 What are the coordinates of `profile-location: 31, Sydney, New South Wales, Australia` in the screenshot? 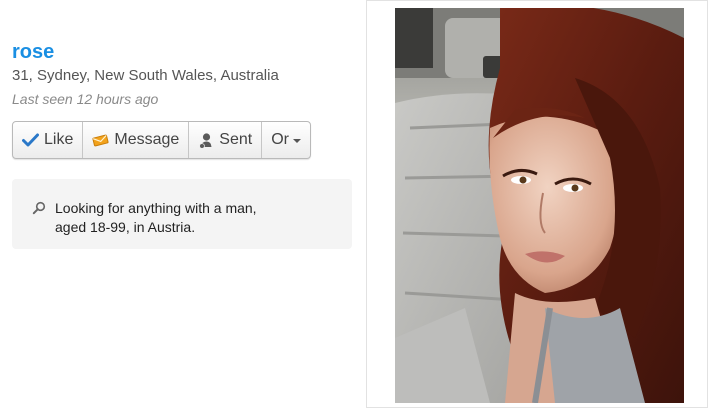 It's located at (145, 75).